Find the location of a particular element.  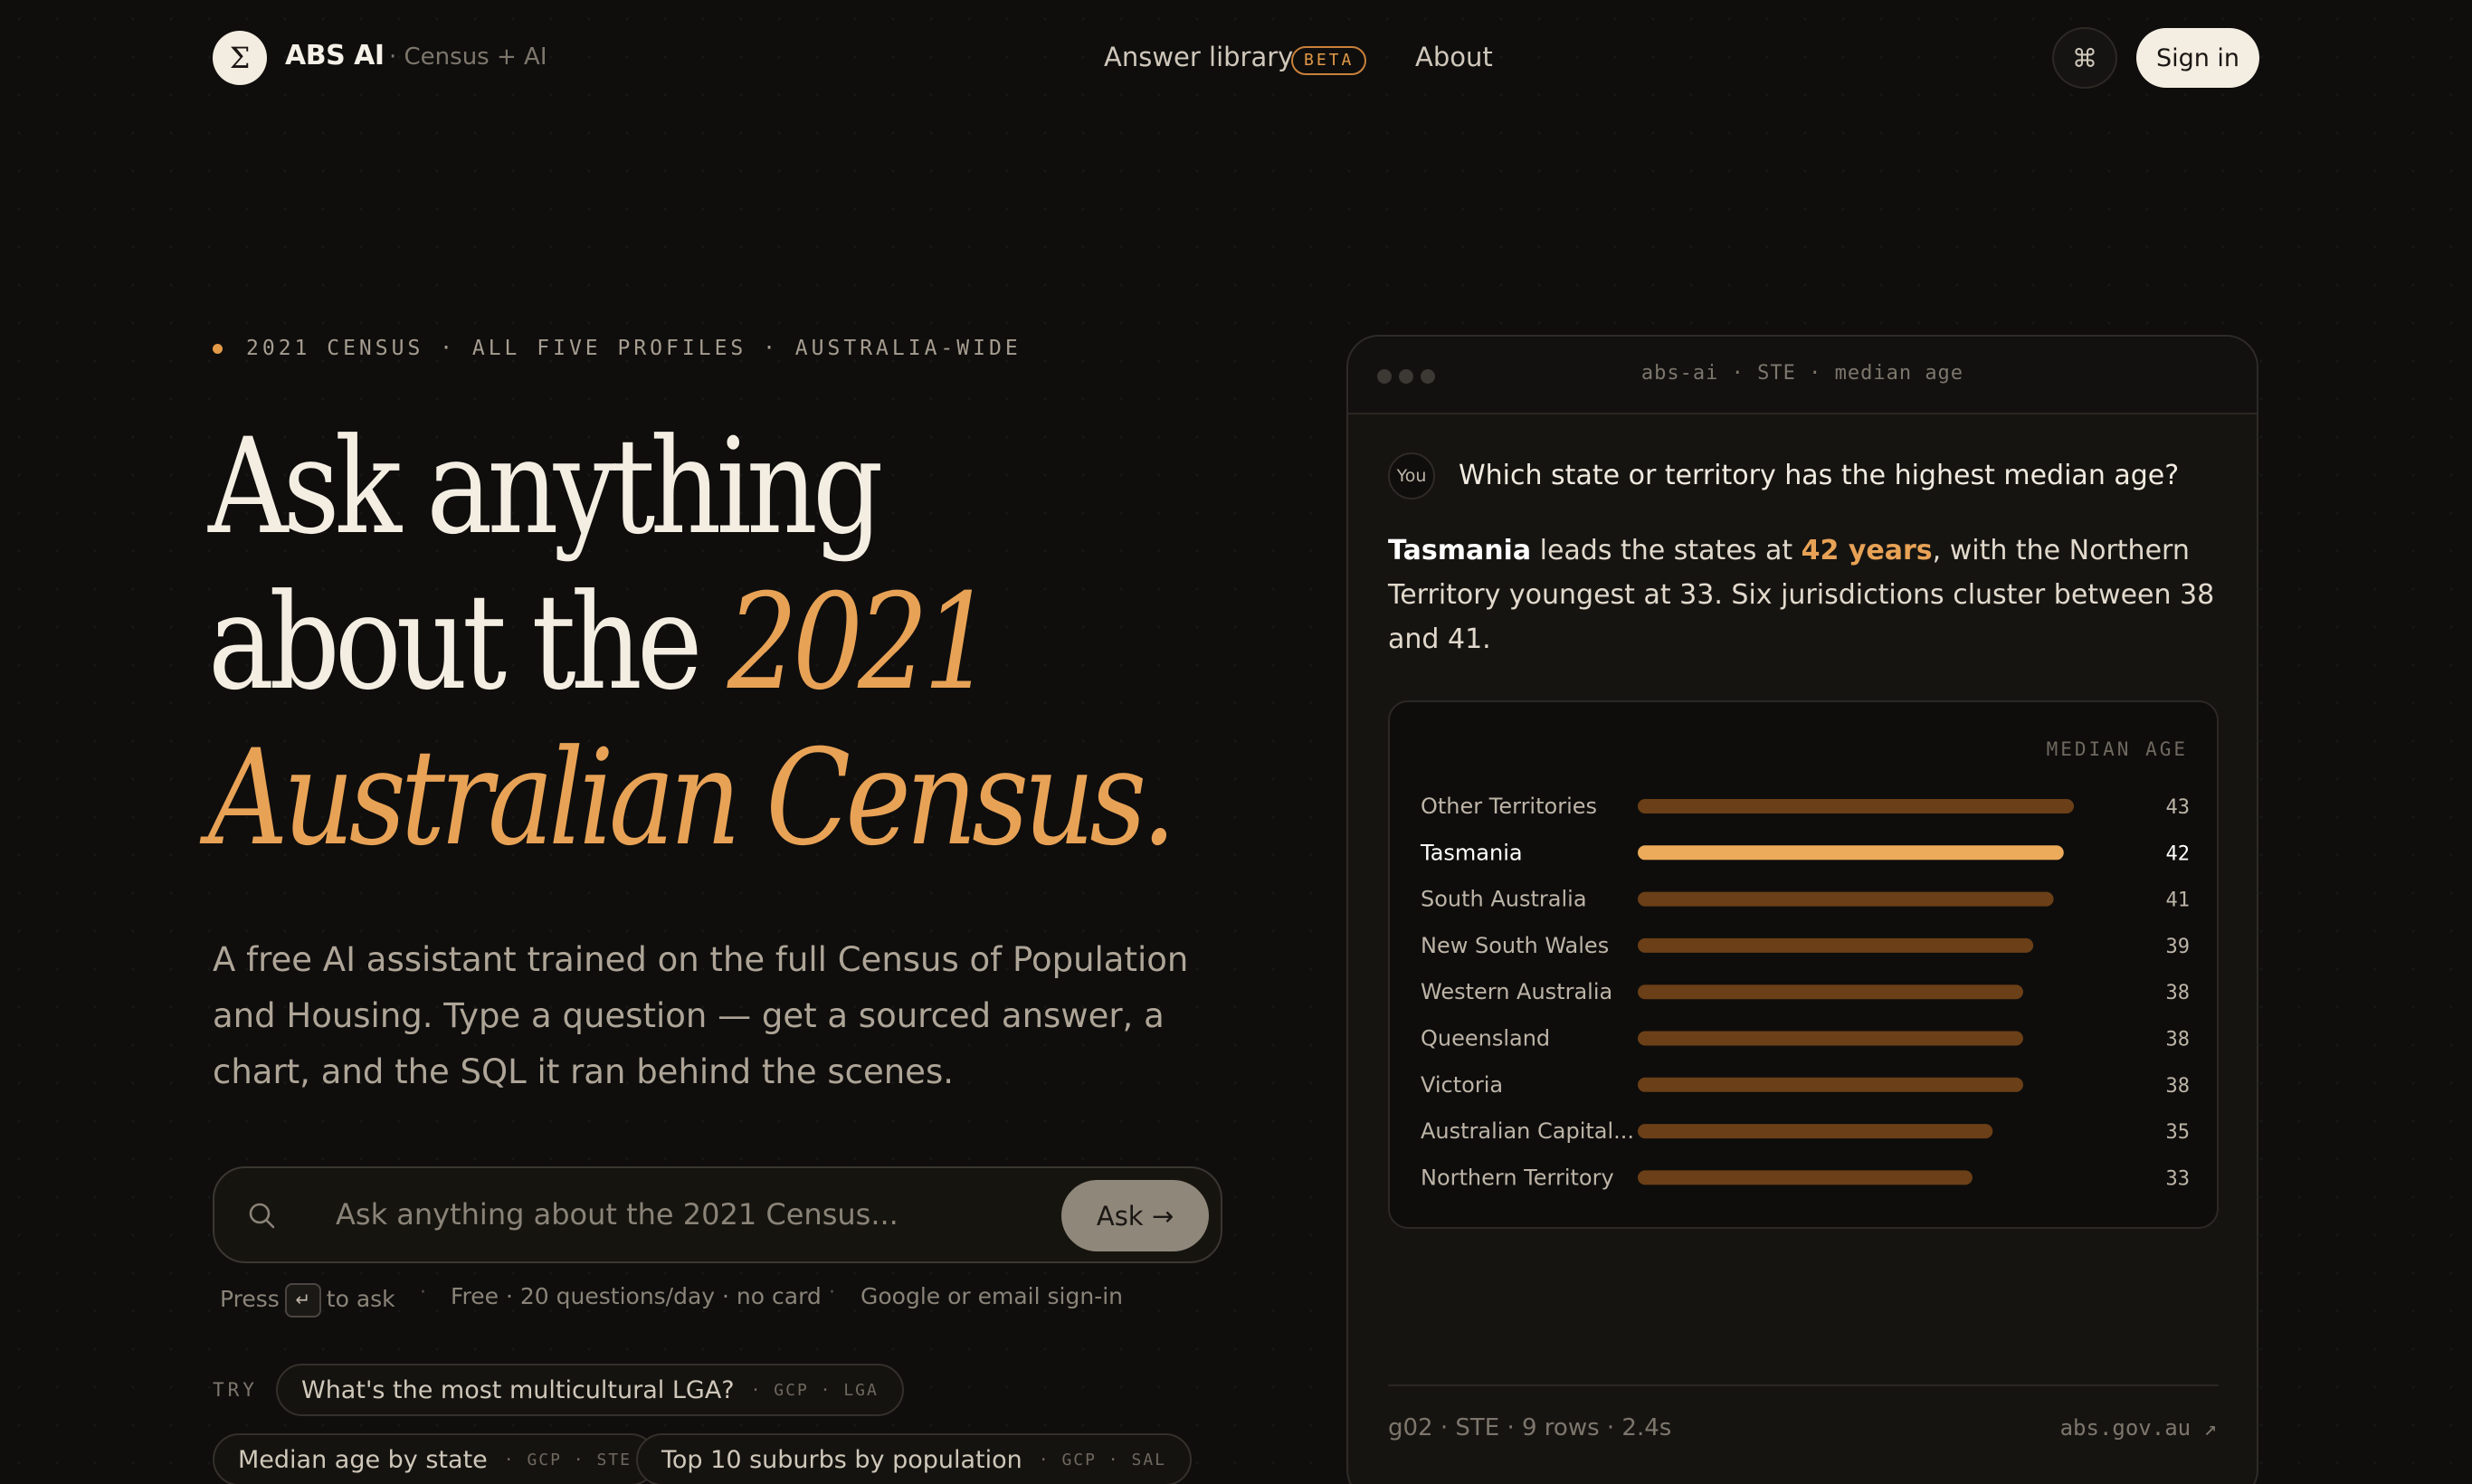

command-icon: ⌘ is located at coordinates (2084, 58).